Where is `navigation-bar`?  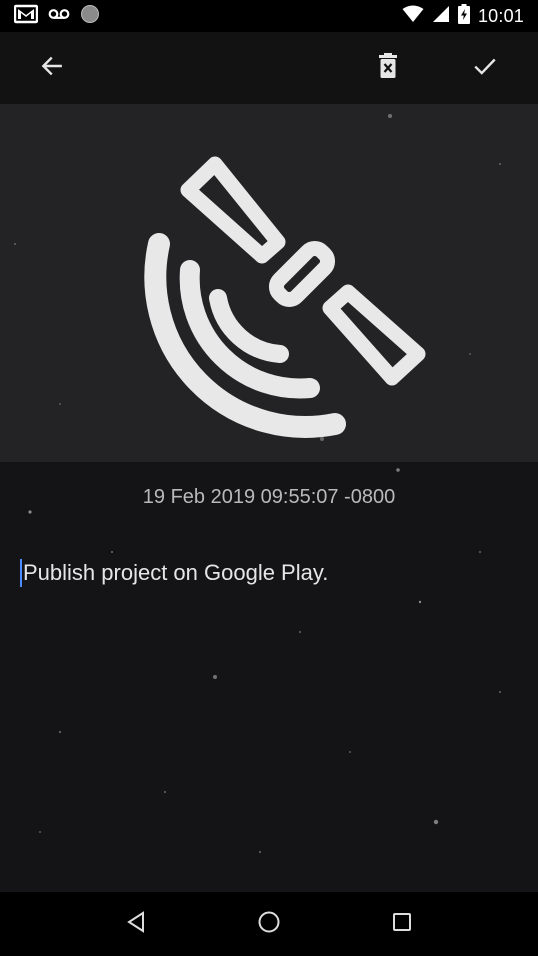 navigation-bar is located at coordinates (269, 924).